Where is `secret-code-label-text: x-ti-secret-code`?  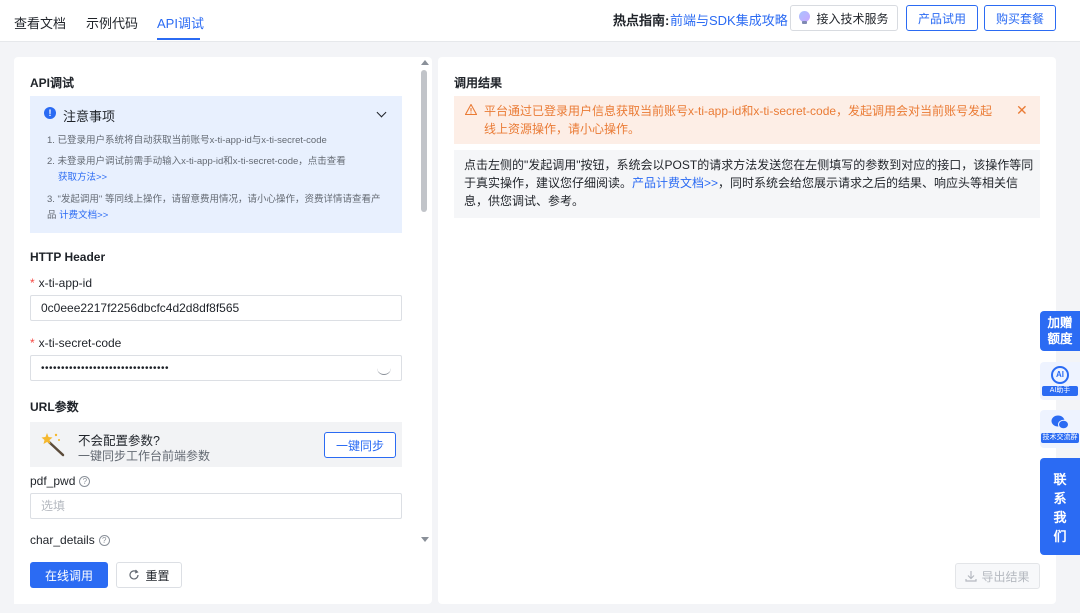 secret-code-label-text: x-ti-secret-code is located at coordinates (80, 343).